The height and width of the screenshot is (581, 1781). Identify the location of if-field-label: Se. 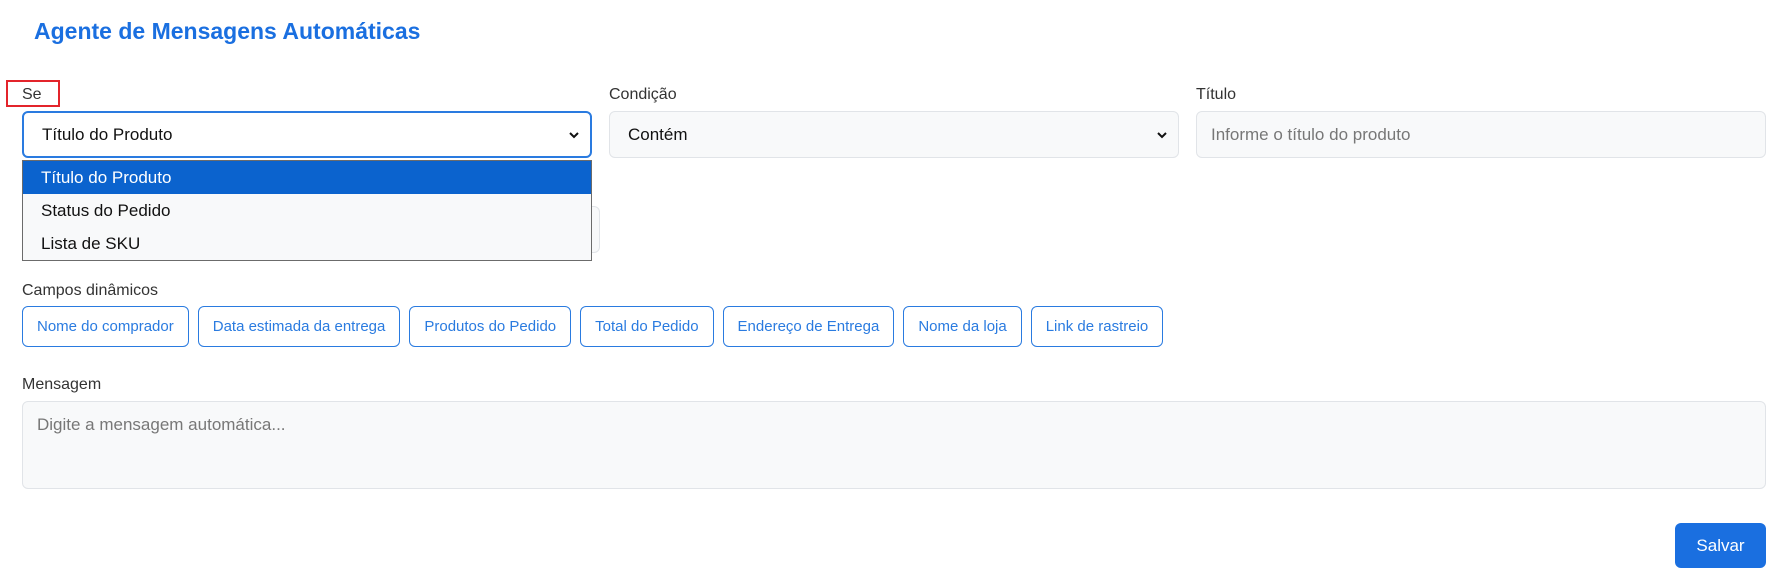
(32, 94).